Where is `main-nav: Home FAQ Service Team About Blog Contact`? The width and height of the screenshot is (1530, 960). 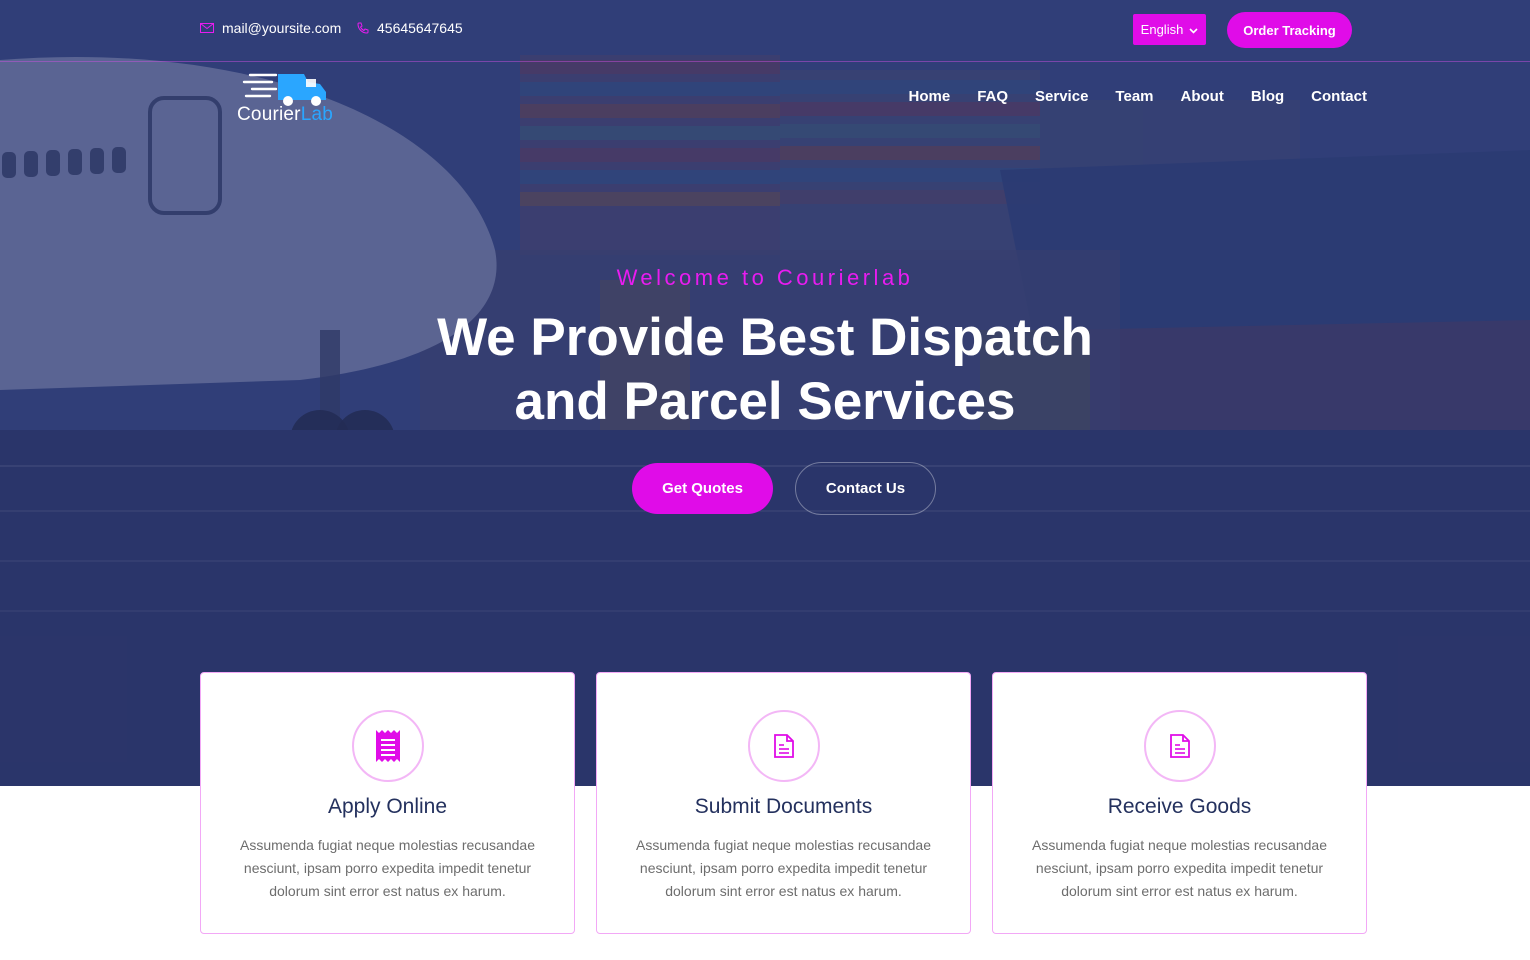 main-nav: Home FAQ Service Team About Blog Contact is located at coordinates (1138, 96).